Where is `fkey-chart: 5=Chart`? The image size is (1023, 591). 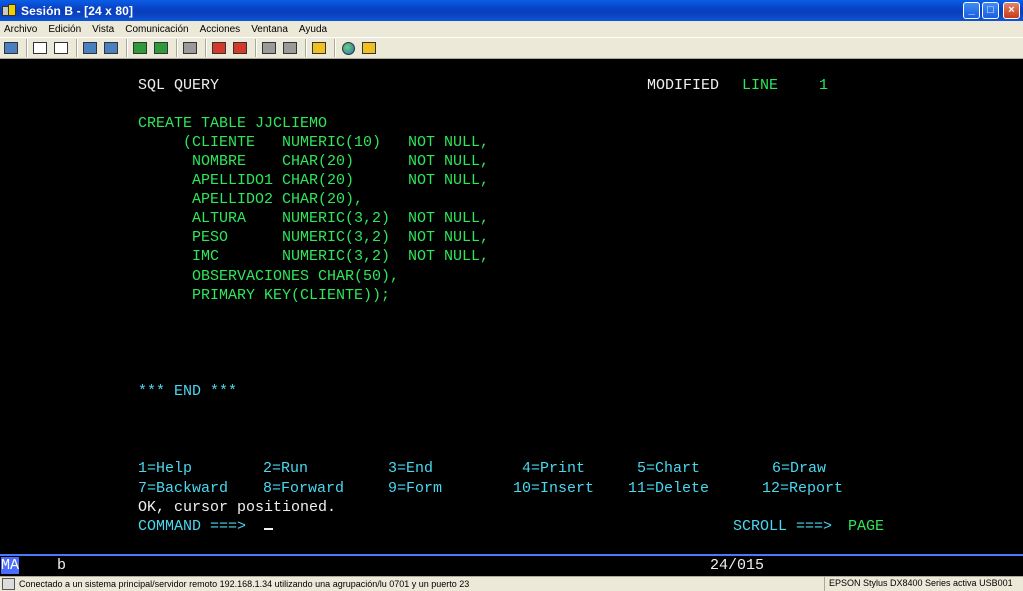
fkey-chart: 5=Chart is located at coordinates (668, 468).